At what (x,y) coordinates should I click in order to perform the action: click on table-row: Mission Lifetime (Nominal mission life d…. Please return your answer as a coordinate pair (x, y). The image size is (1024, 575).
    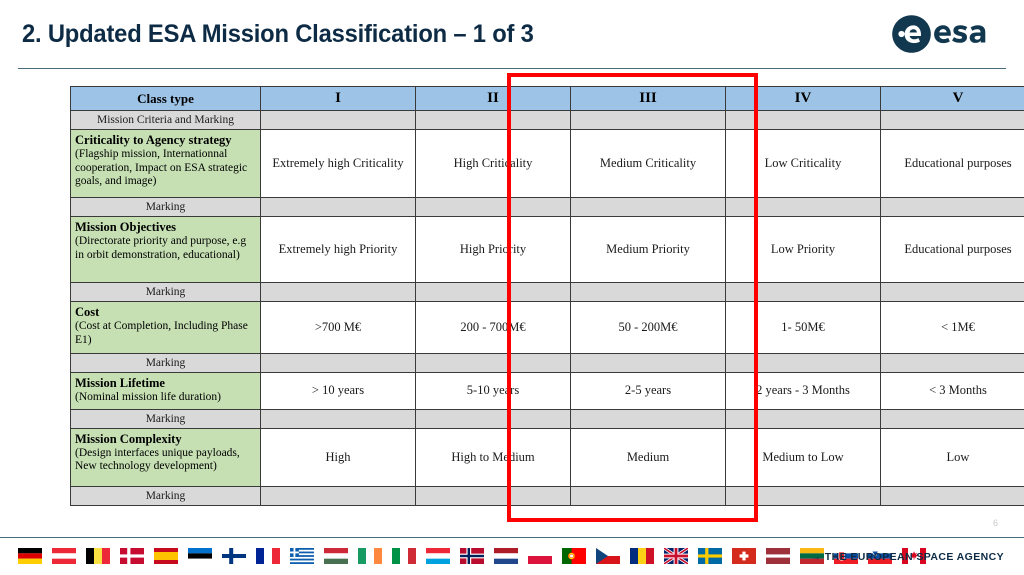
    Looking at the image, I should click on (547, 391).